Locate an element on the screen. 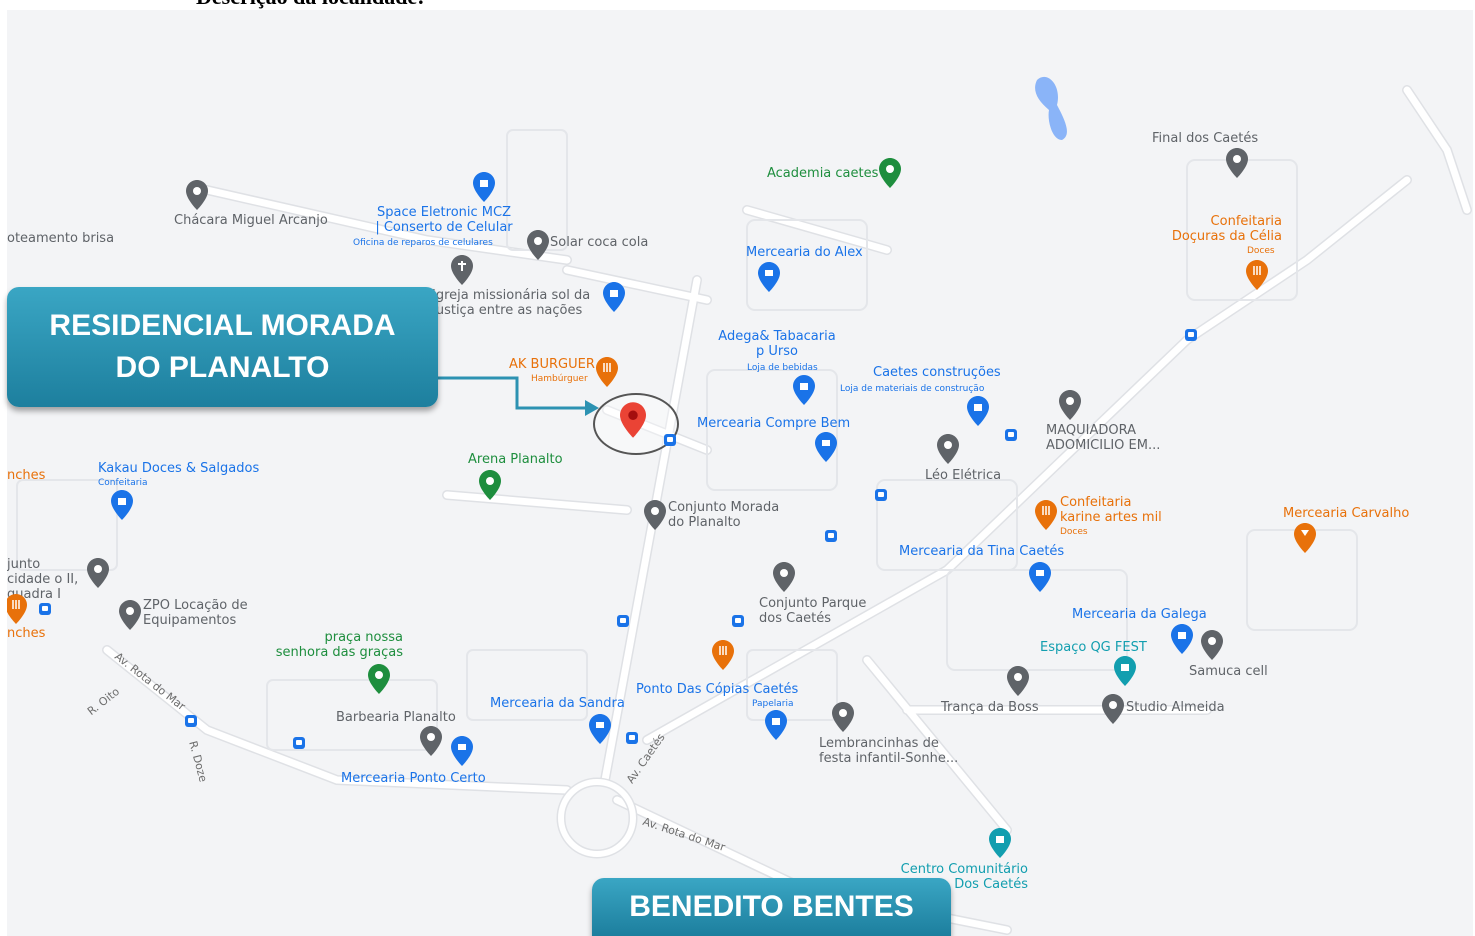 The image size is (1475, 936). place-label: Arena Planalto is located at coordinates (515, 459).